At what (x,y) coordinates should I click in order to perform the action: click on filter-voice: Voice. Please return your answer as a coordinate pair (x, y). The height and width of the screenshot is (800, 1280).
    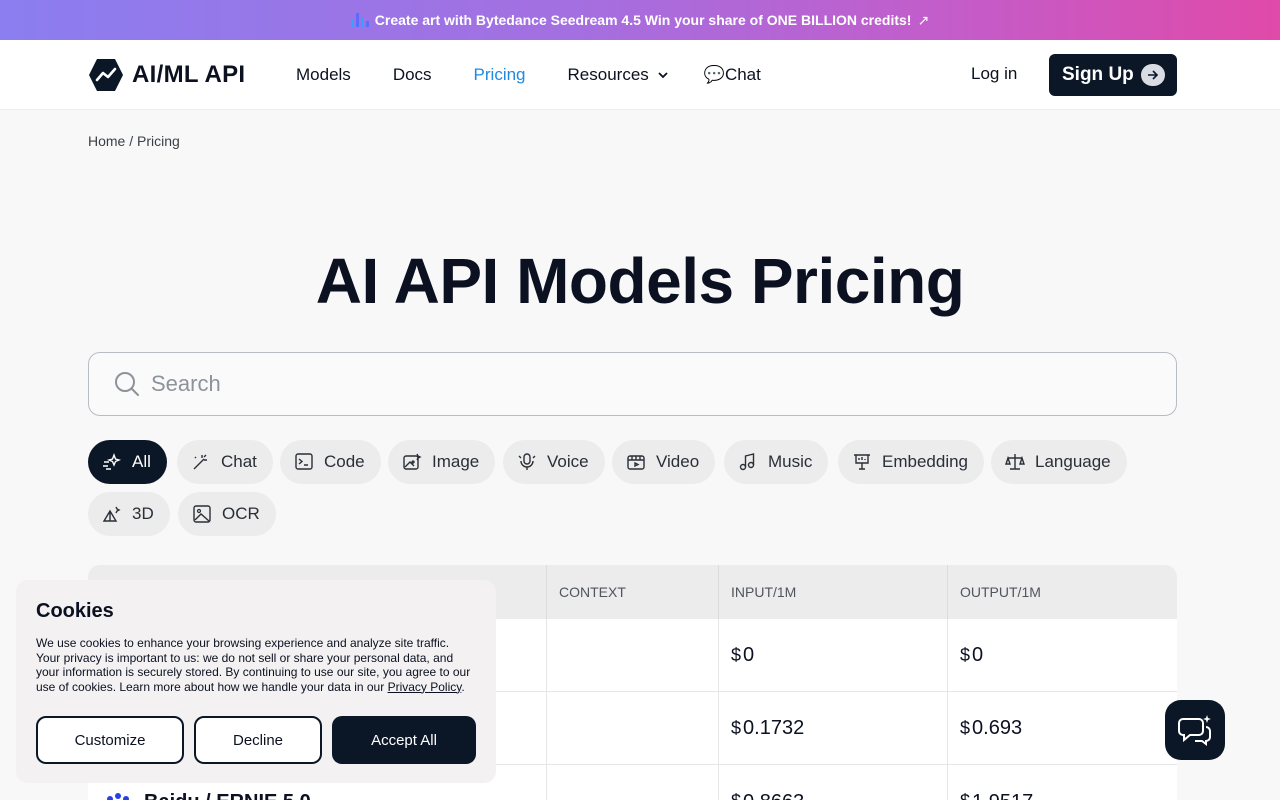
    Looking at the image, I should click on (554, 462).